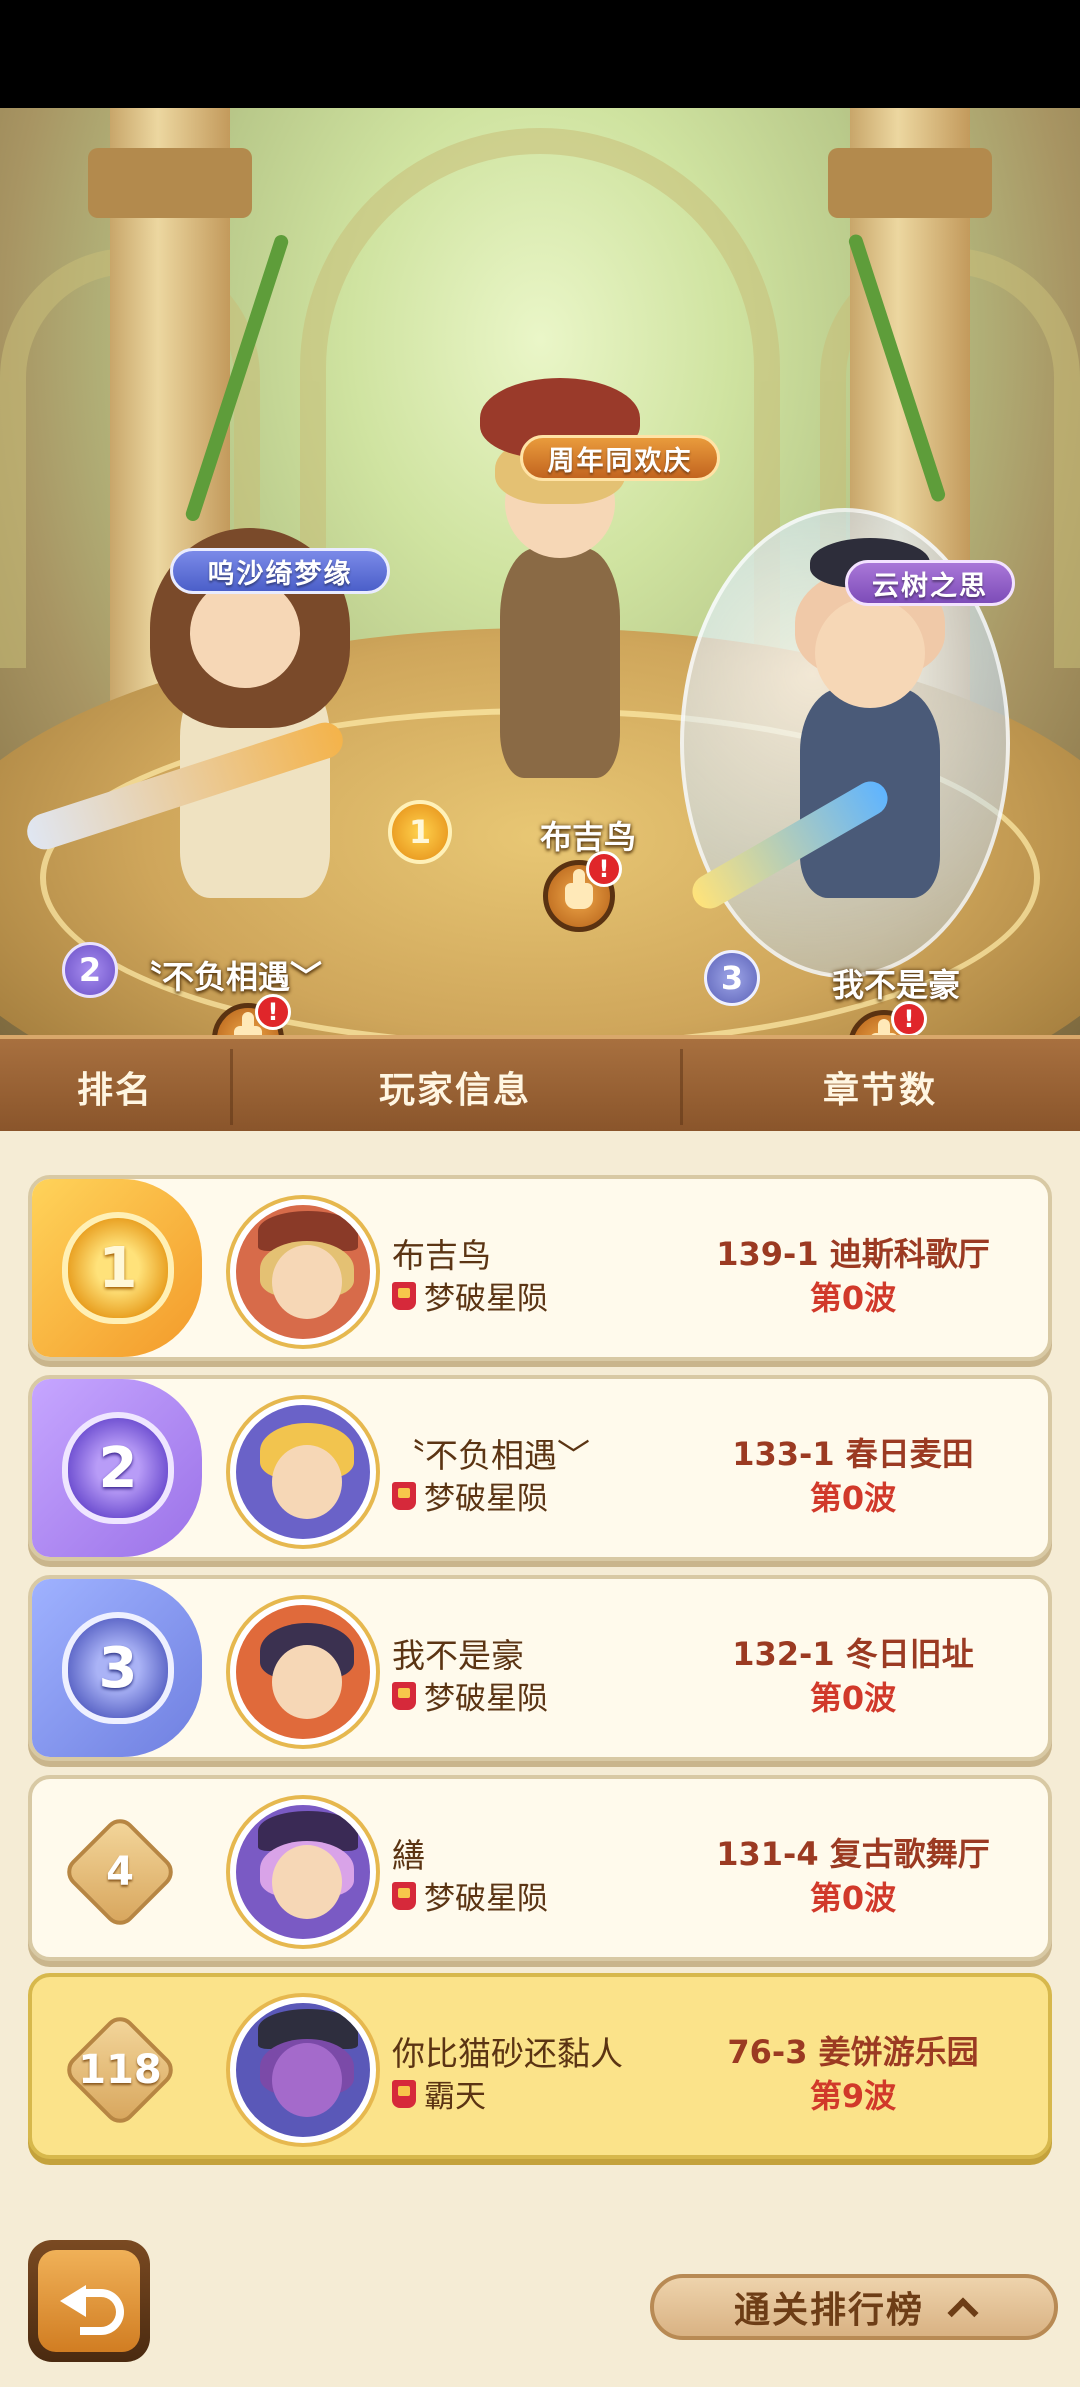 This screenshot has height=2387, width=1080. I want to click on my-rank-row: 118 你比猫砂还黏人 霸天 76-3 姜饼游乐园 第9波, so click(540, 2066).